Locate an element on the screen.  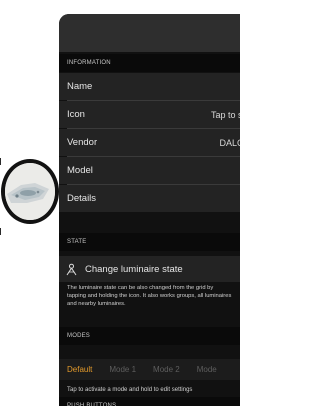
info-row-label: Name is located at coordinates (80, 86).